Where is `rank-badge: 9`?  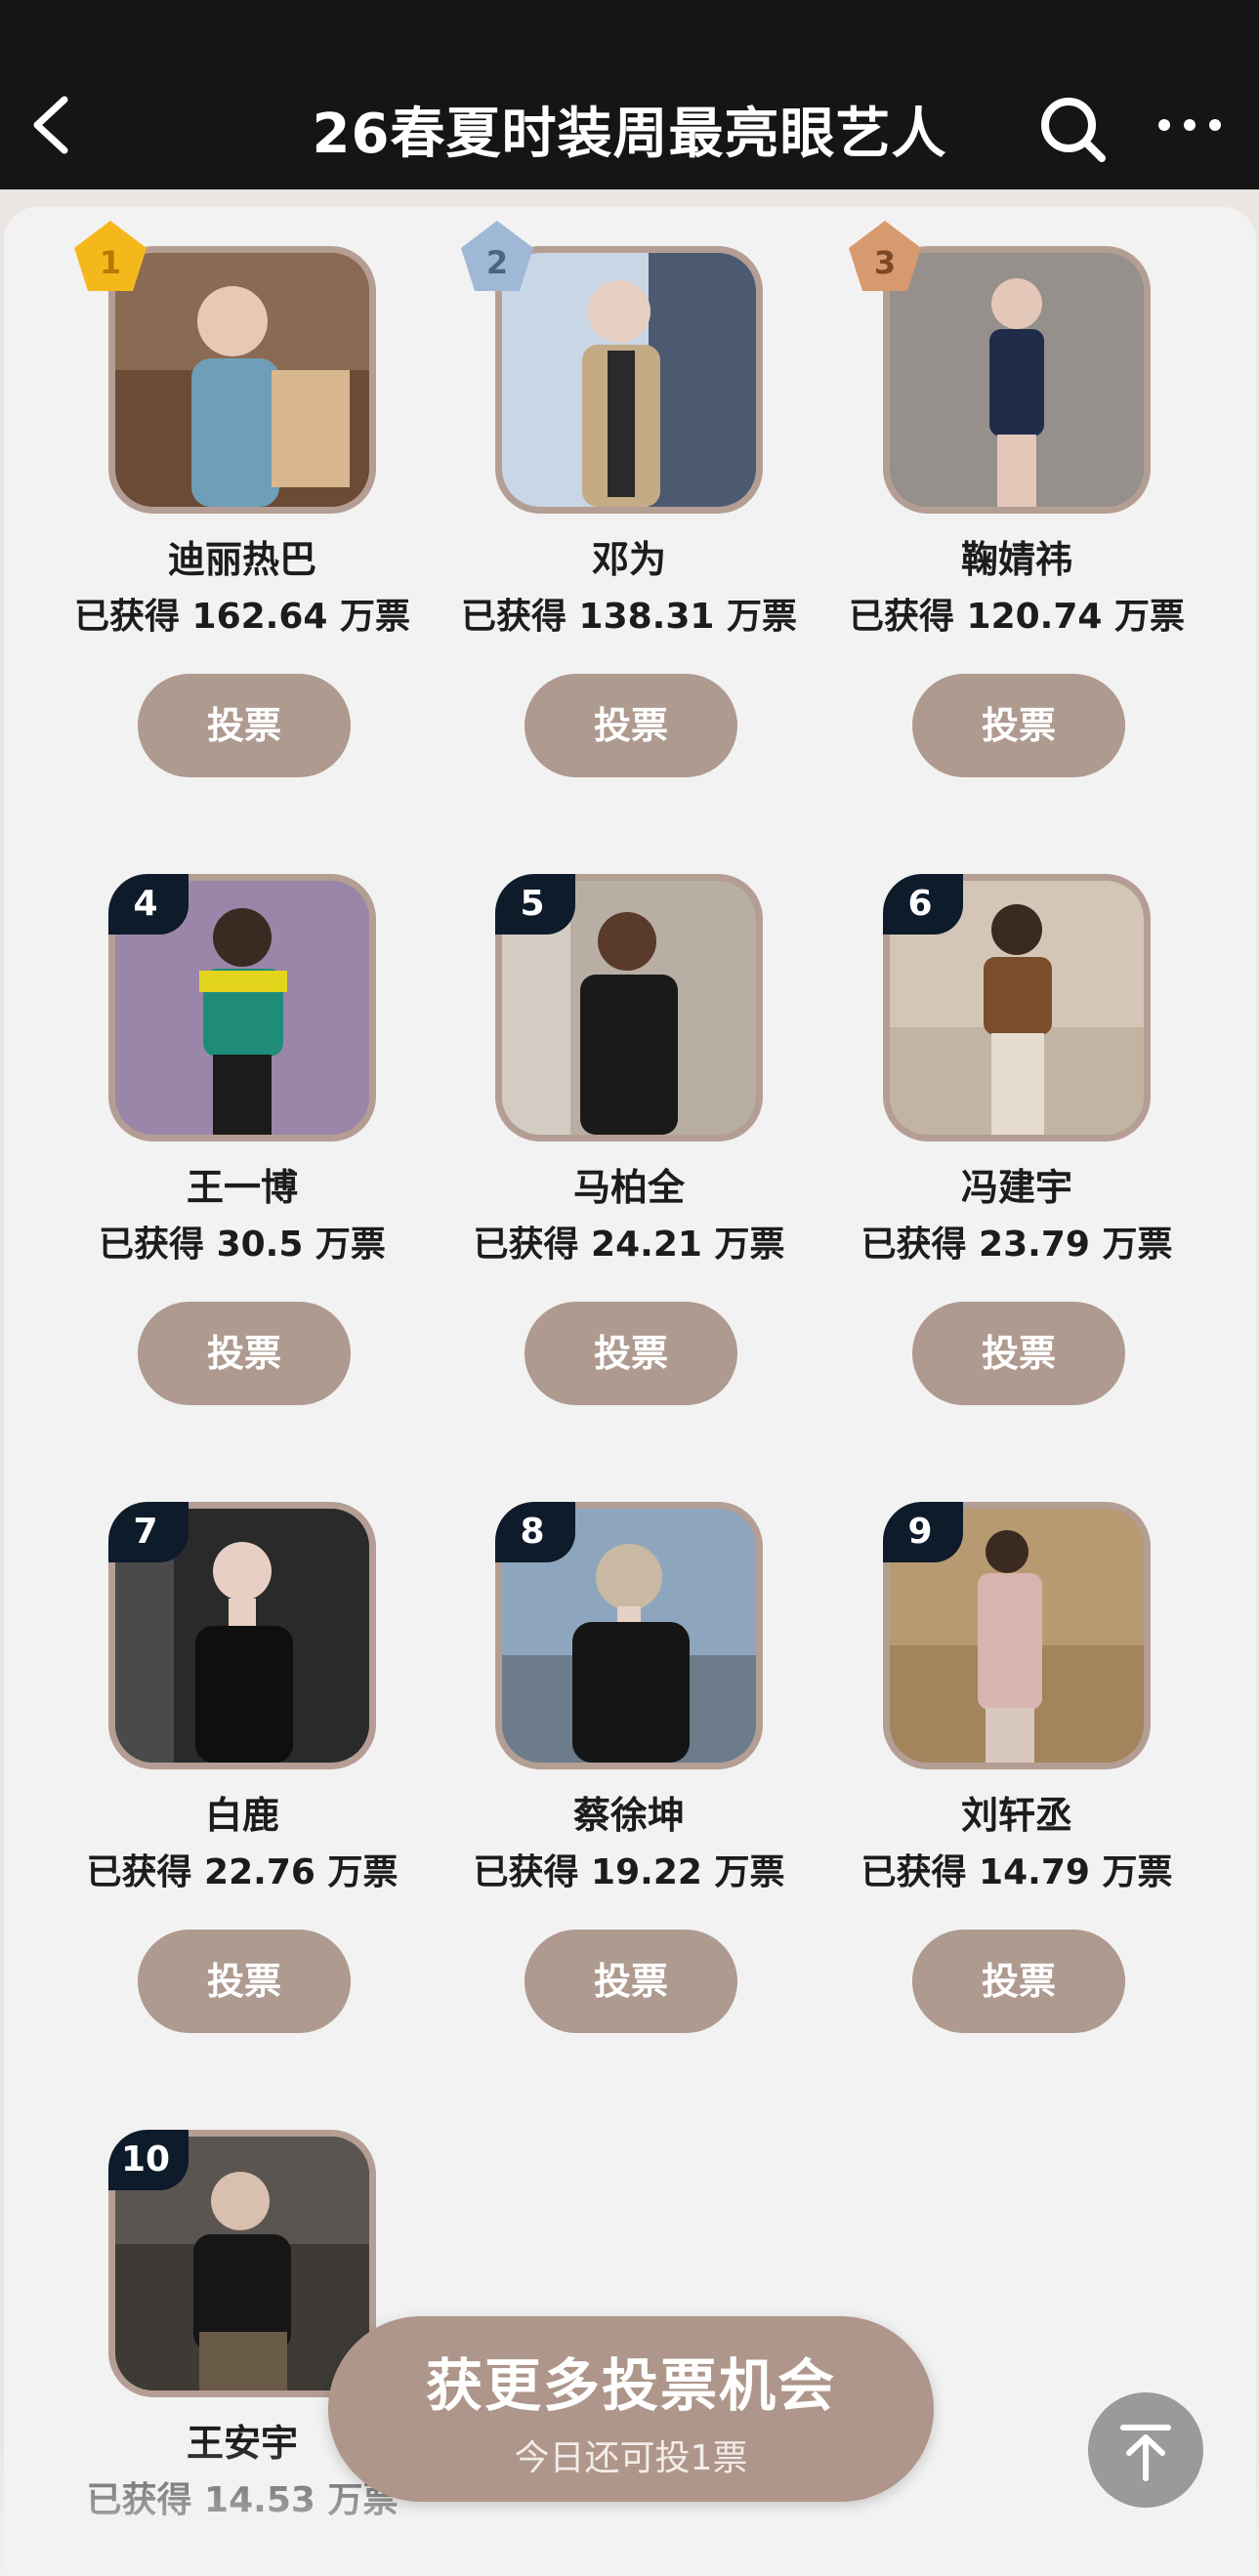
rank-badge: 9 is located at coordinates (923, 1532).